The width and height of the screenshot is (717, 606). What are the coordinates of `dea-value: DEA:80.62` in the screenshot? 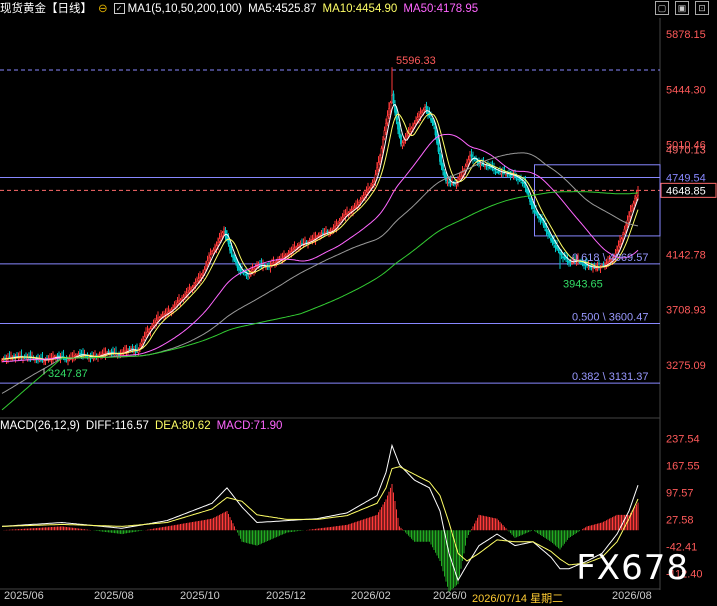 It's located at (182, 426).